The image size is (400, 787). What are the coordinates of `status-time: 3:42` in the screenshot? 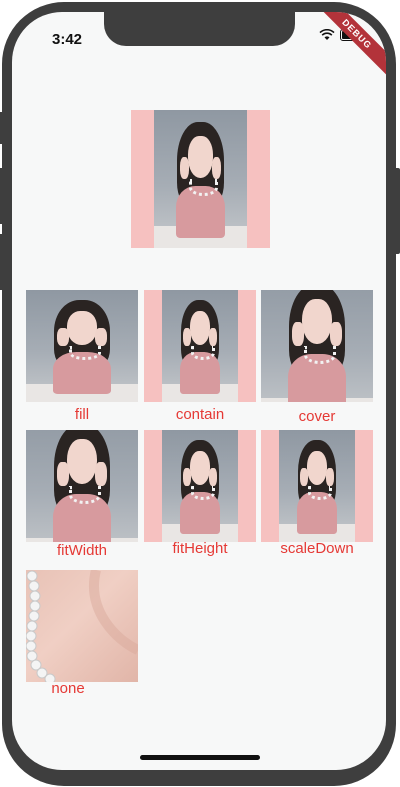 It's located at (67, 39).